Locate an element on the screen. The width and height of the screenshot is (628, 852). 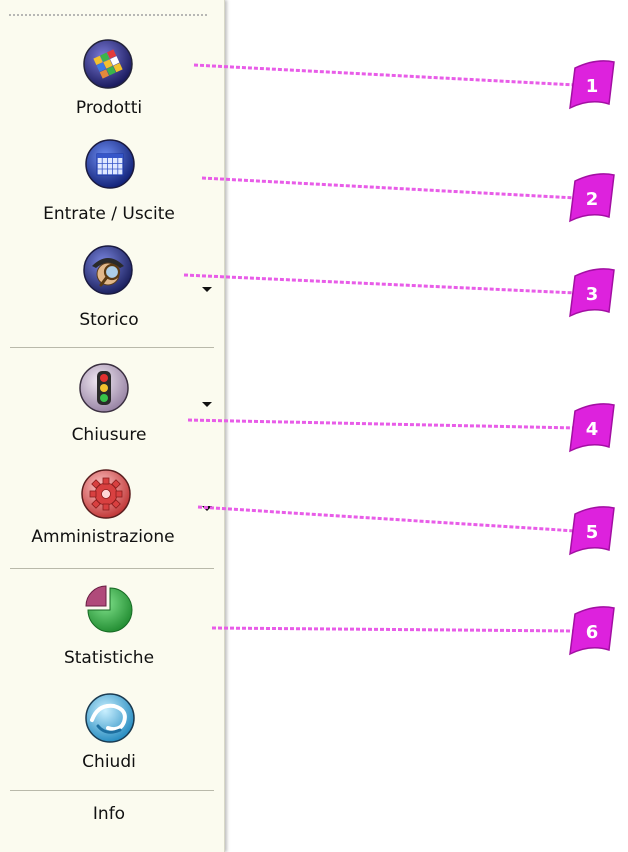
callout-badge-number: 5 is located at coordinates (592, 532).